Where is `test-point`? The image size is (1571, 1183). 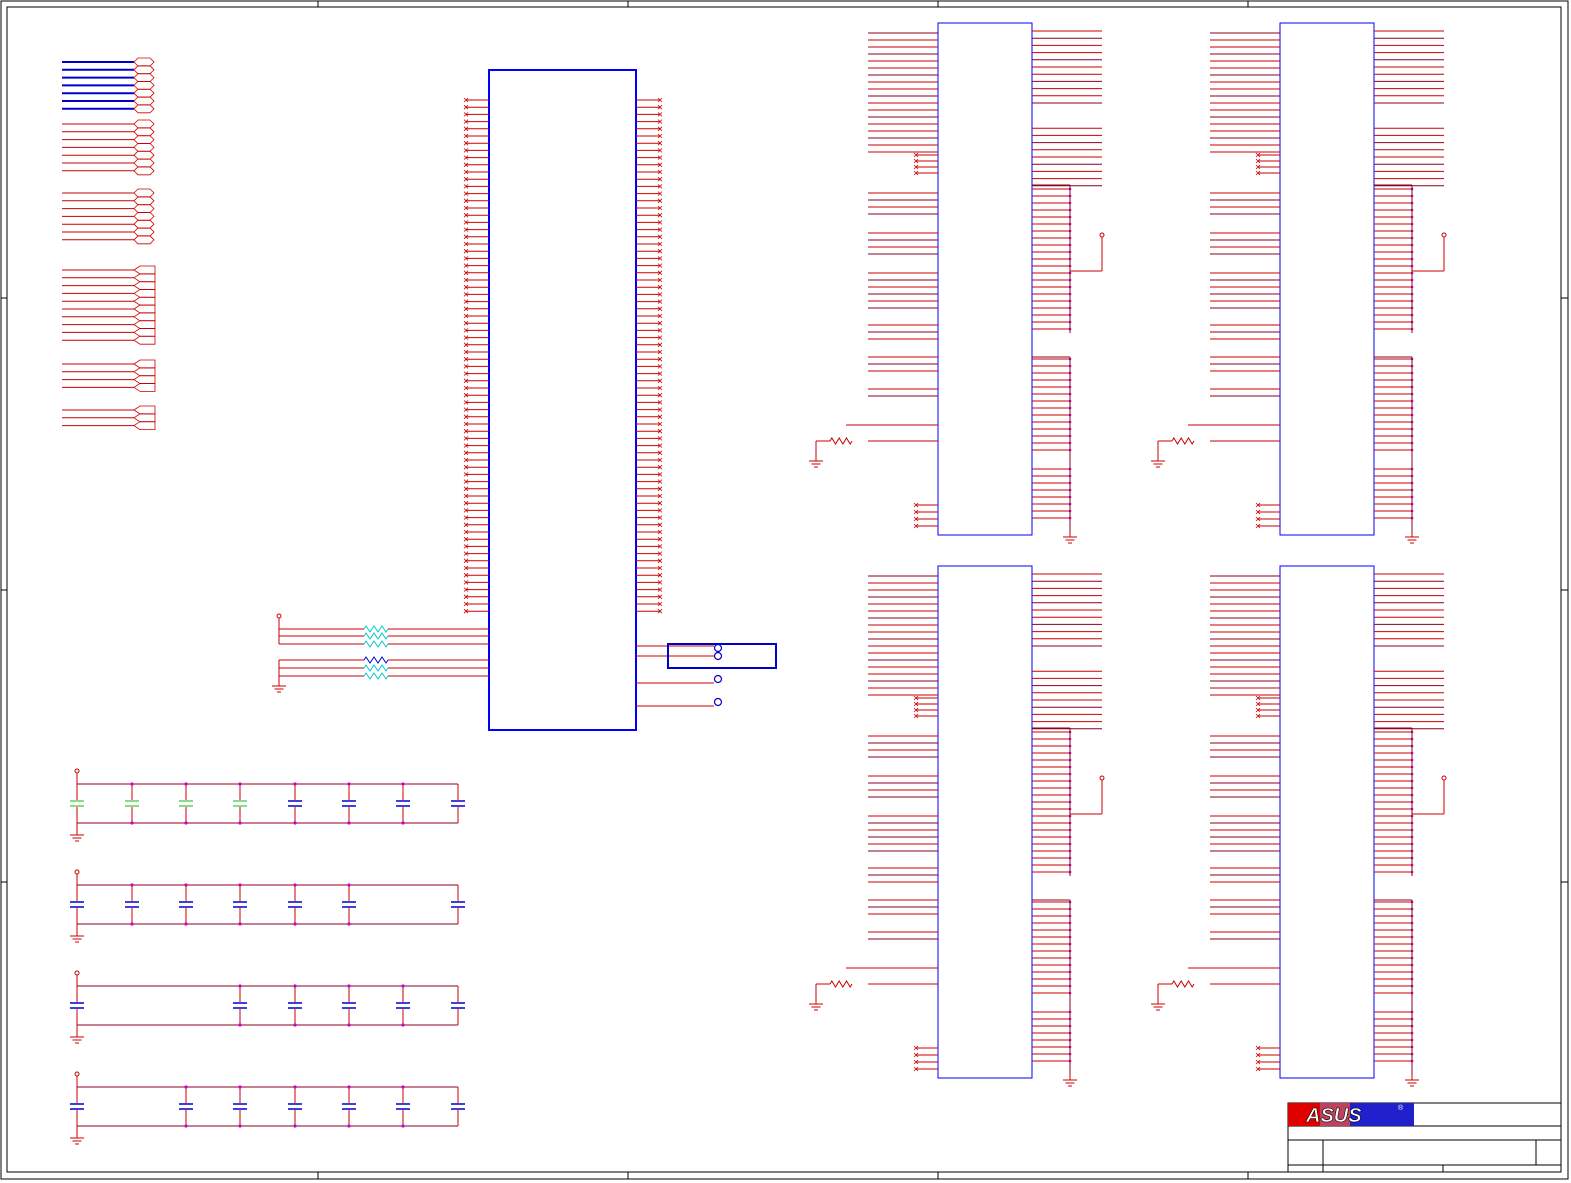
test-point is located at coordinates (718, 679).